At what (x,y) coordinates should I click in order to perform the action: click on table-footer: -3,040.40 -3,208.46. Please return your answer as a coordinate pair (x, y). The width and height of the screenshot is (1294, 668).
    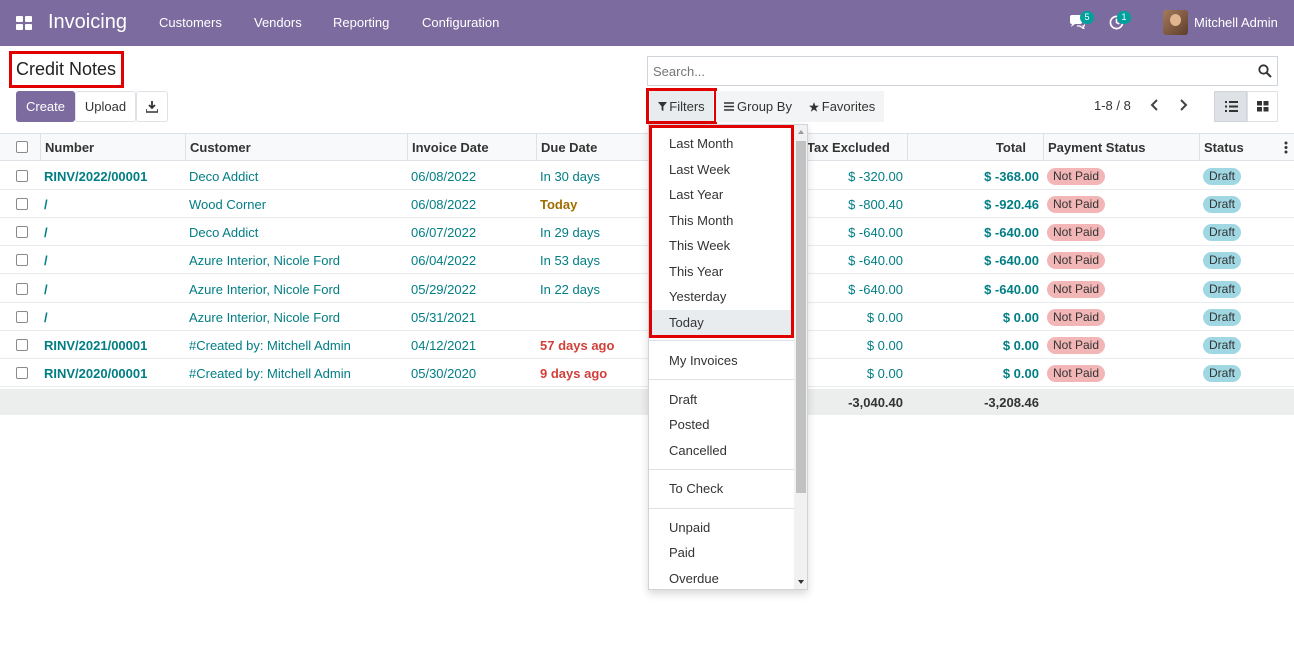
    Looking at the image, I should click on (647, 402).